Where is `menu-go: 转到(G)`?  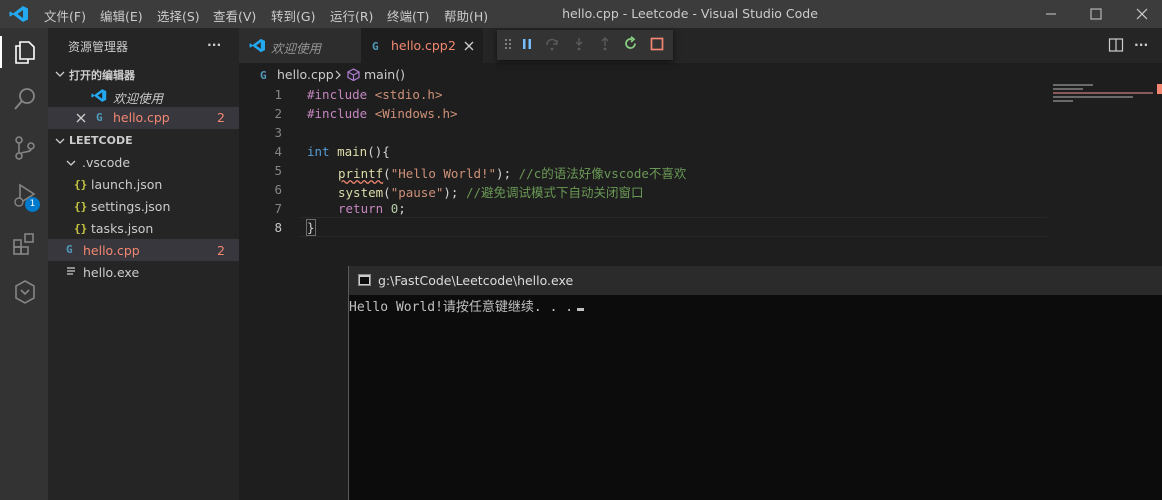 menu-go: 转到(G) is located at coordinates (293, 15).